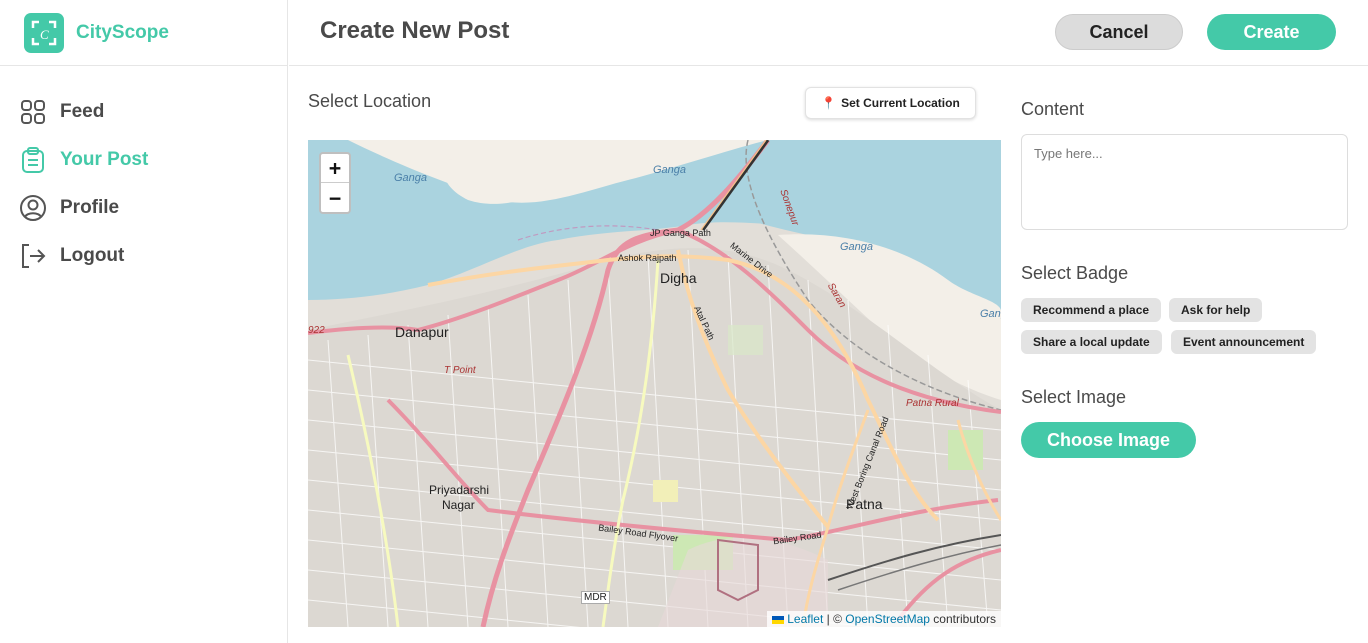 The image size is (1368, 643). I want to click on openstreetmap-link: OpenStreetMap, so click(887, 619).